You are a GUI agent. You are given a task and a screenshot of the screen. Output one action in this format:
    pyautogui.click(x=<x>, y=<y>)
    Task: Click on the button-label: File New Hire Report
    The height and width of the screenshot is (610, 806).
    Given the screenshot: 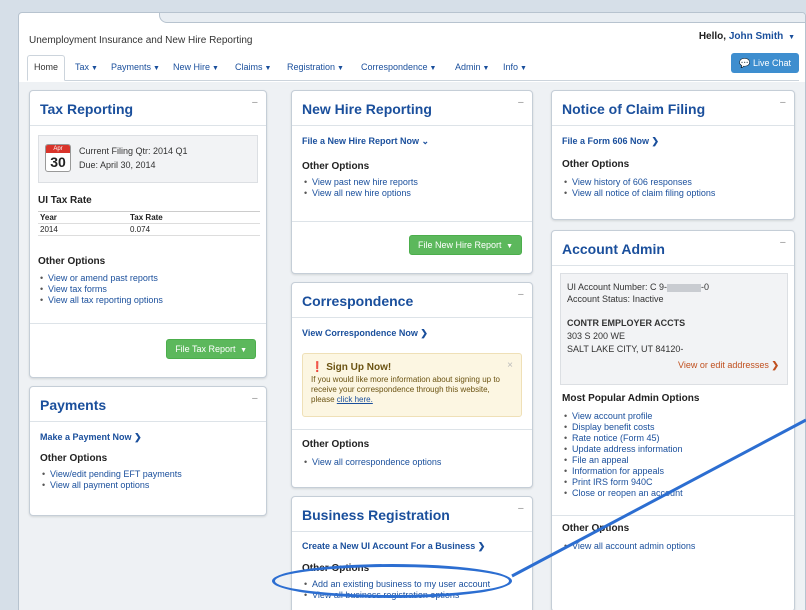 What is the action you would take?
    pyautogui.click(x=460, y=245)
    